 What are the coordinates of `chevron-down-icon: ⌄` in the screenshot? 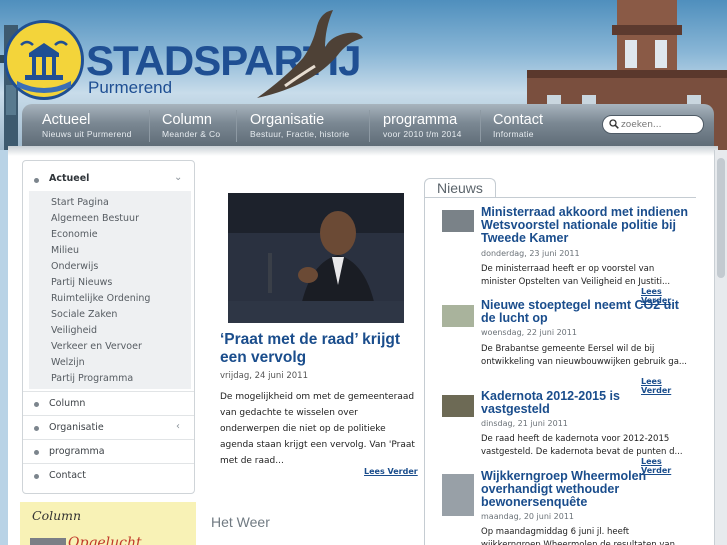 It's located at (178, 177).